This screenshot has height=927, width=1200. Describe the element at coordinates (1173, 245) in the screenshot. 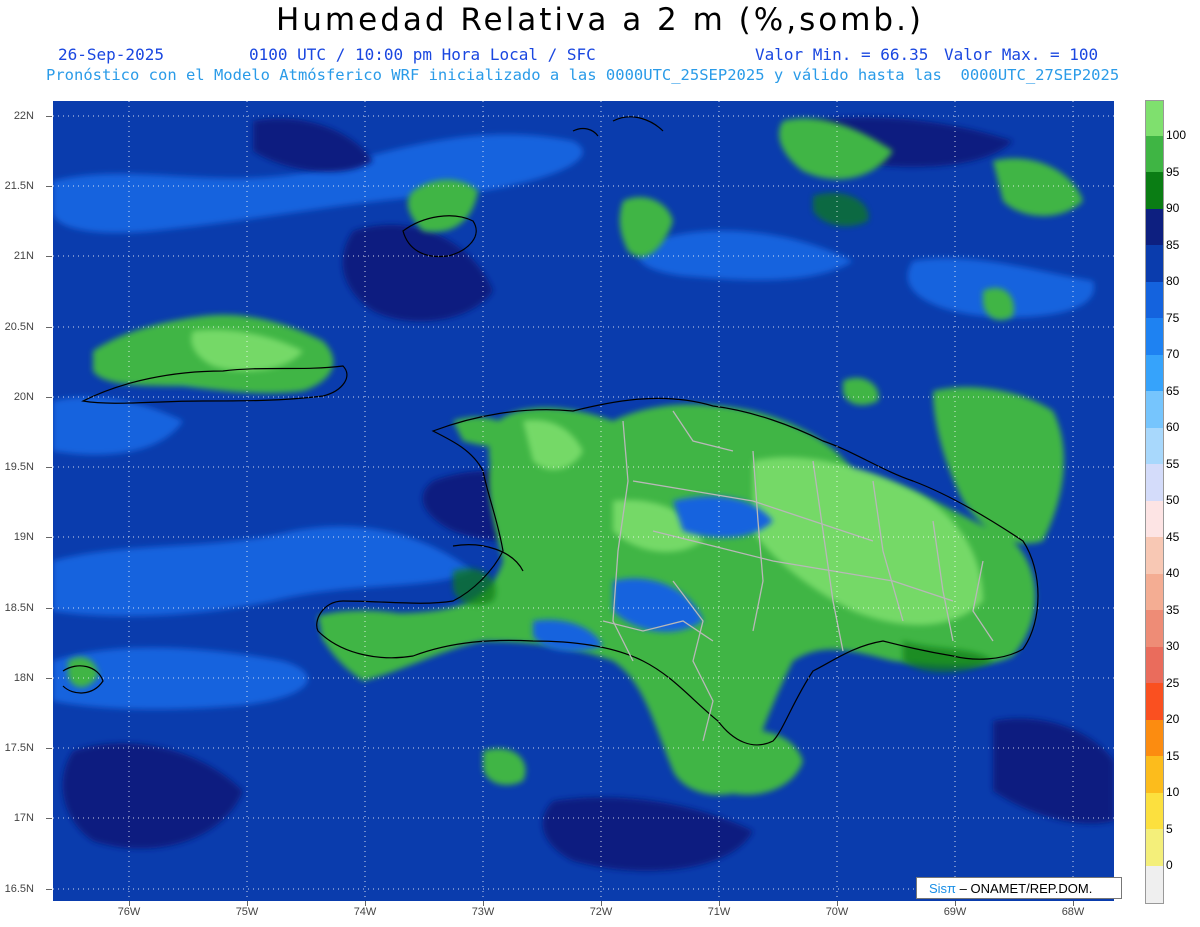

I see `colorbar-label: 85` at that location.